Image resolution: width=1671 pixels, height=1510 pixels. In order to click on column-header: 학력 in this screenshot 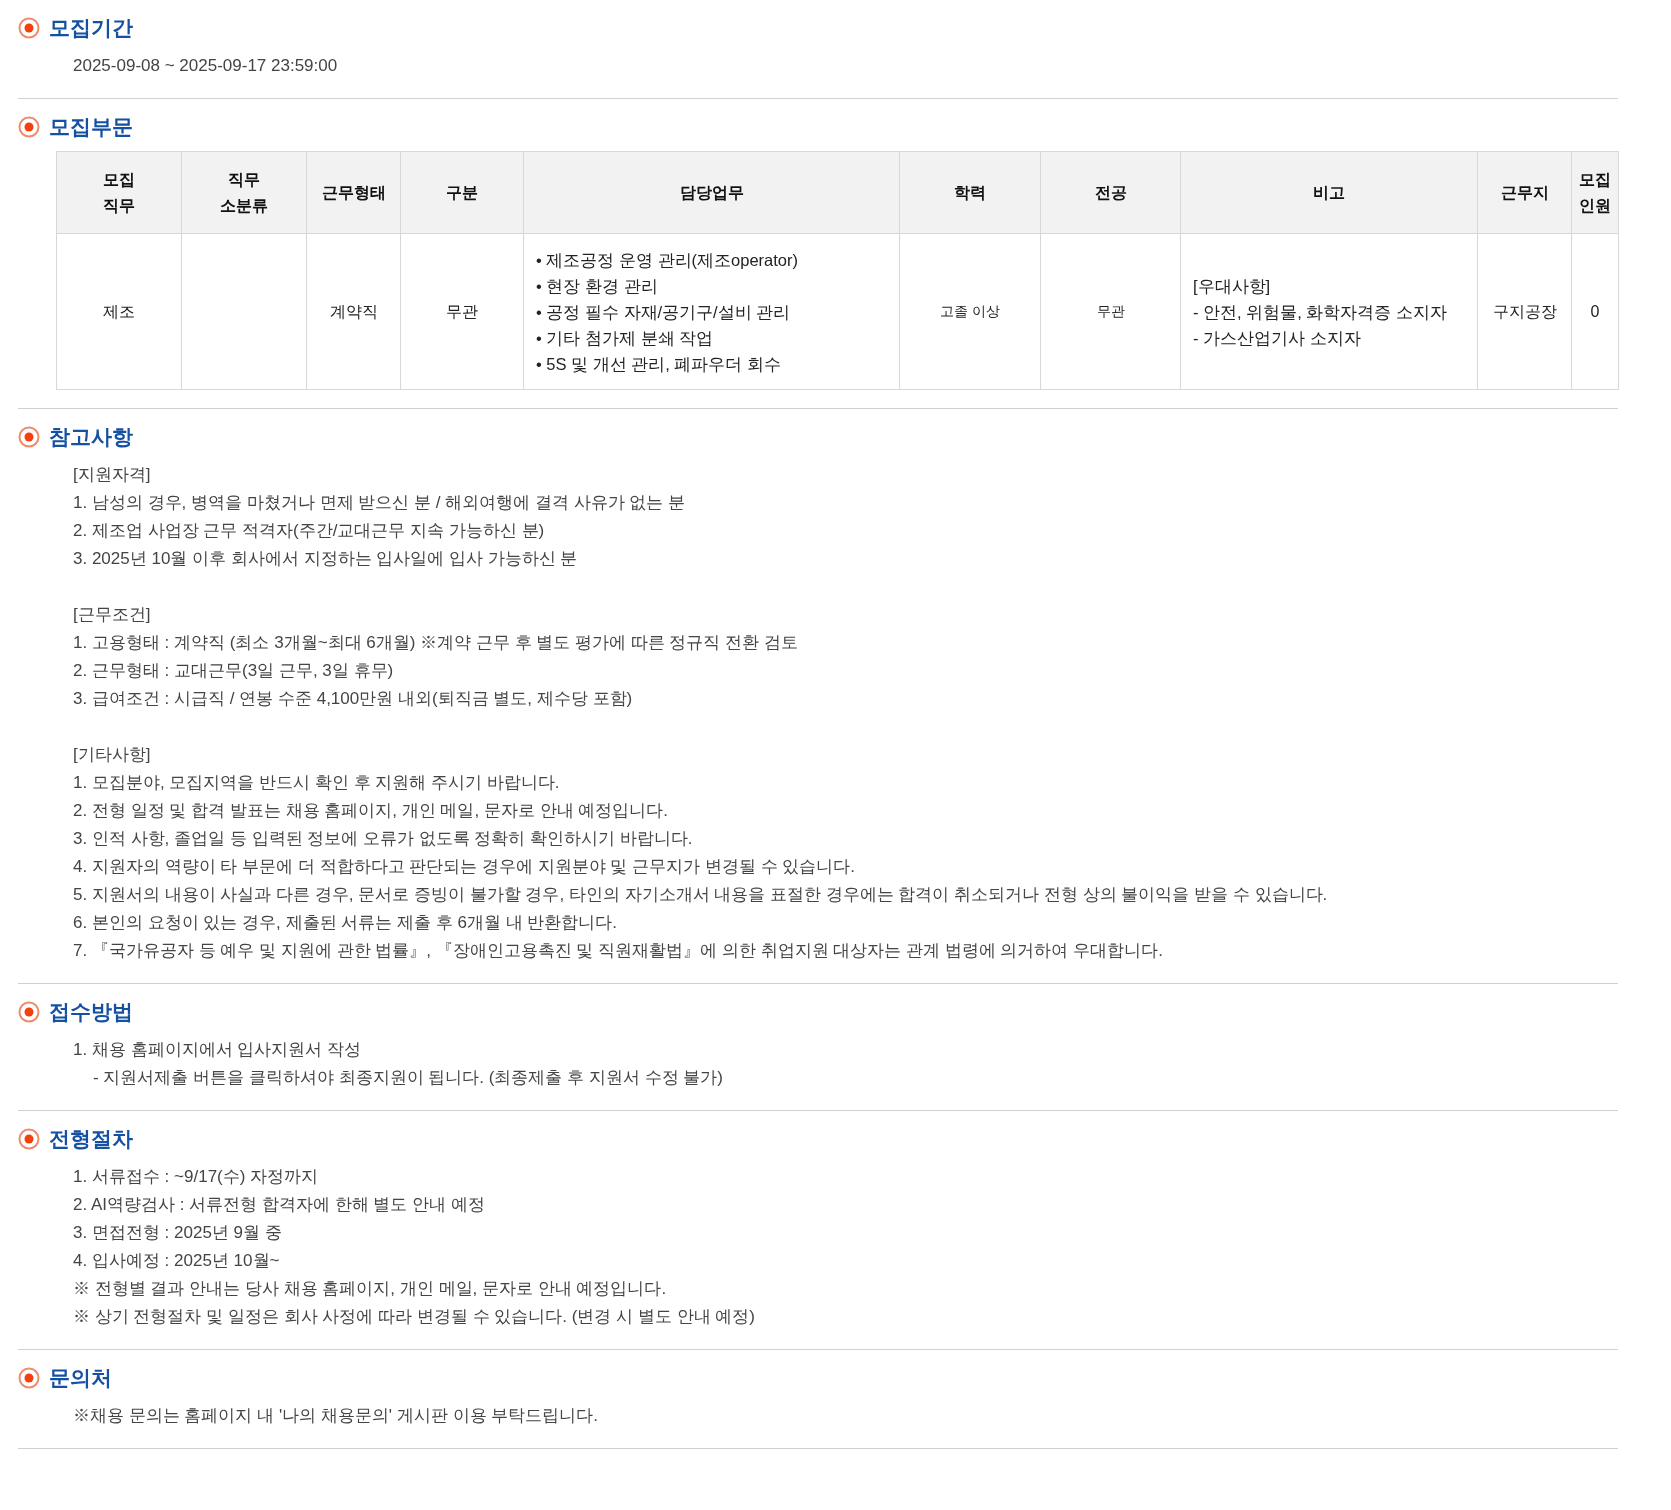, I will do `click(970, 192)`.